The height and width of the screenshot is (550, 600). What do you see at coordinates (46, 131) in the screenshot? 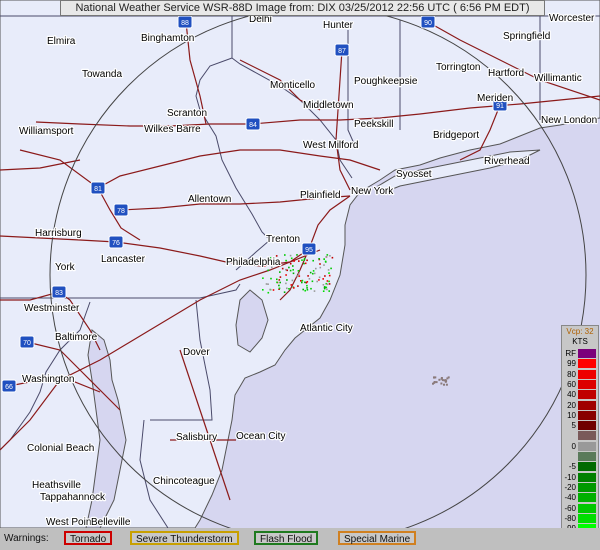
I see `city-label: Williamsport` at bounding box center [46, 131].